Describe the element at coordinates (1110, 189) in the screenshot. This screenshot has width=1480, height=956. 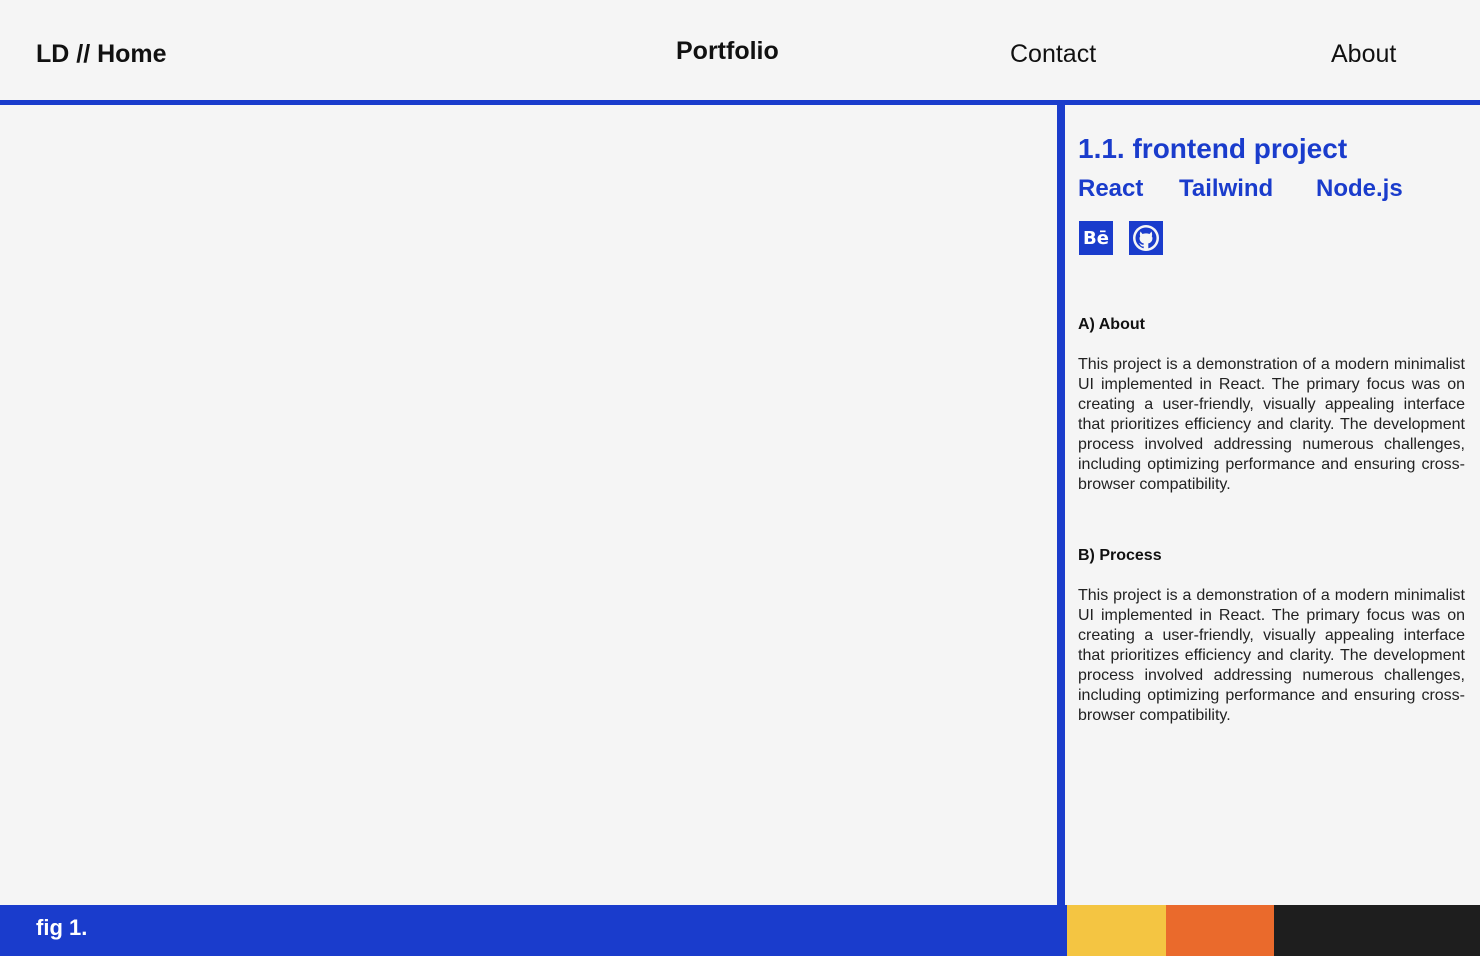
I see `tag-react: React` at that location.